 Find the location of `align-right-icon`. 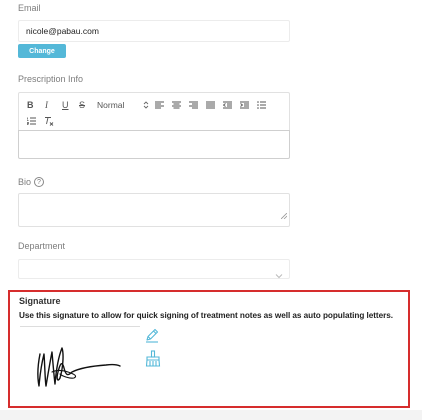

align-right-icon is located at coordinates (193, 105).